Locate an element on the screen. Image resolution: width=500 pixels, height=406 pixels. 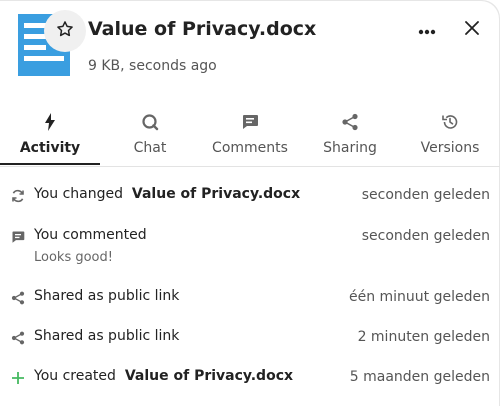
activity-text: You changed is located at coordinates (78, 194).